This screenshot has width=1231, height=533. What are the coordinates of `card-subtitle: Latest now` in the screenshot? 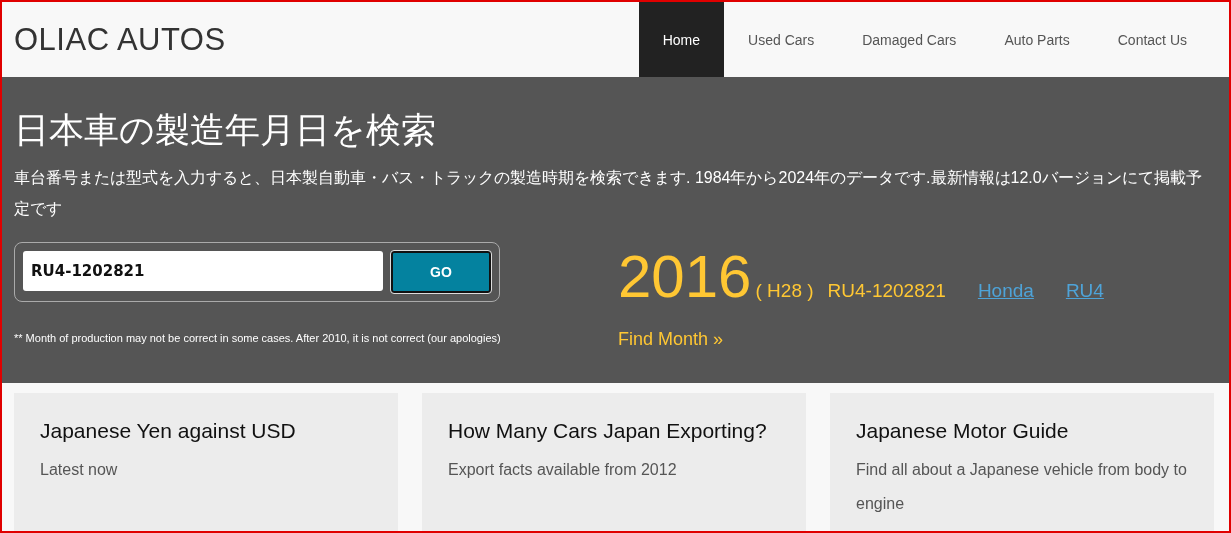 It's located at (79, 470).